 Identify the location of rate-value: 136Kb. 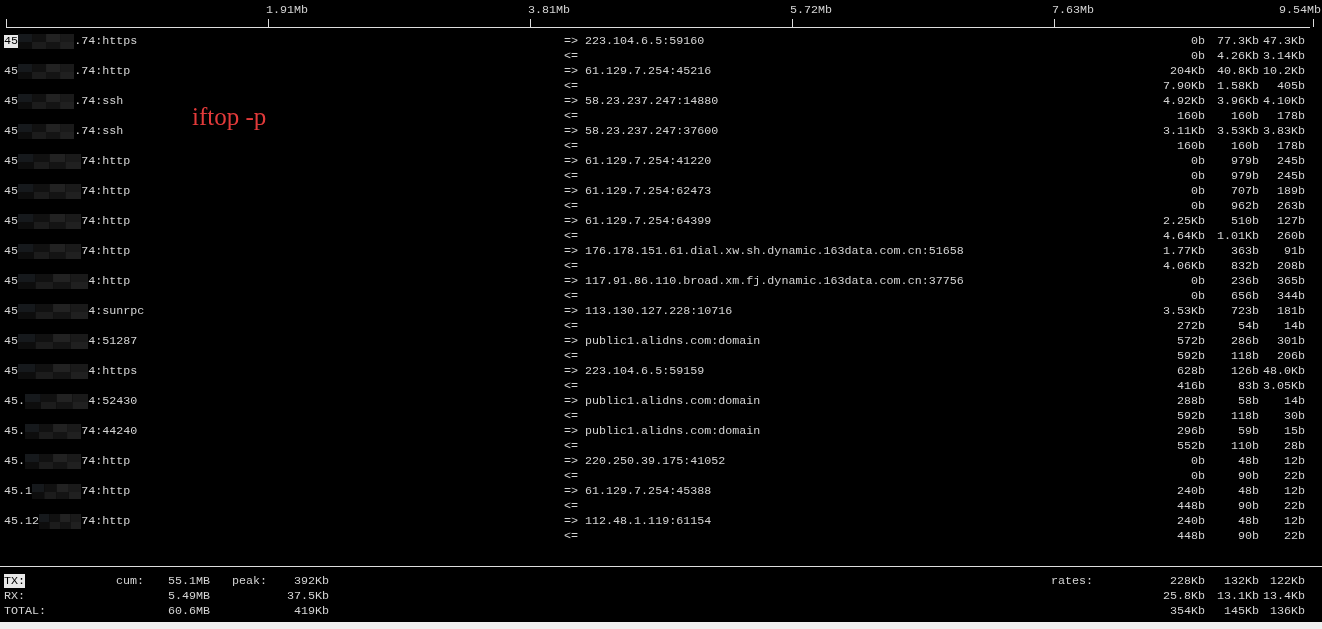
(1286, 611).